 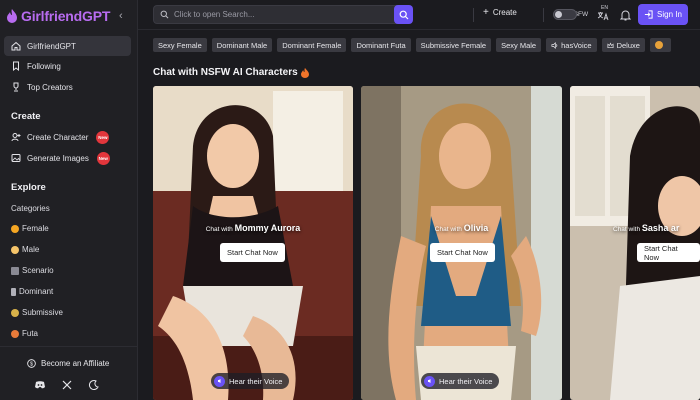 What do you see at coordinates (68, 363) in the screenshot?
I see `affiliate-link: $ Become an Affiliate` at bounding box center [68, 363].